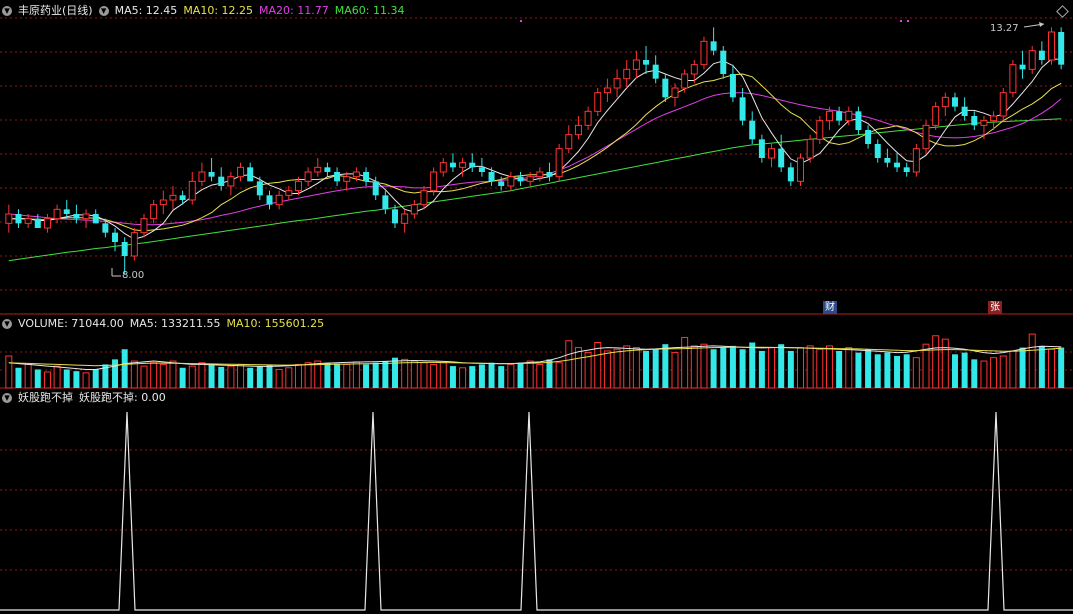 The height and width of the screenshot is (614, 1073). What do you see at coordinates (1041, 24) in the screenshot?
I see `high-marker-arrow` at bounding box center [1041, 24].